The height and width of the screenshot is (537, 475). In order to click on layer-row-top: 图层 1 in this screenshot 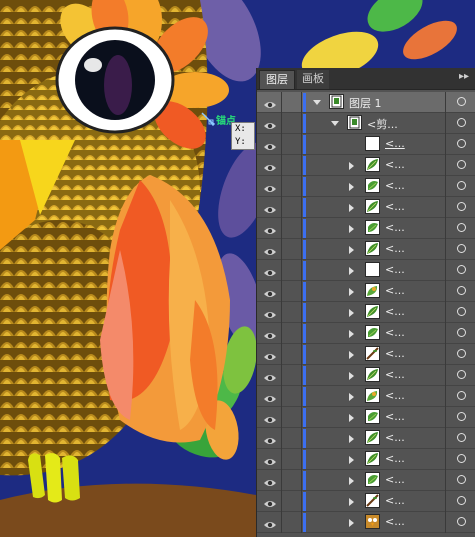, I will do `click(366, 102)`.